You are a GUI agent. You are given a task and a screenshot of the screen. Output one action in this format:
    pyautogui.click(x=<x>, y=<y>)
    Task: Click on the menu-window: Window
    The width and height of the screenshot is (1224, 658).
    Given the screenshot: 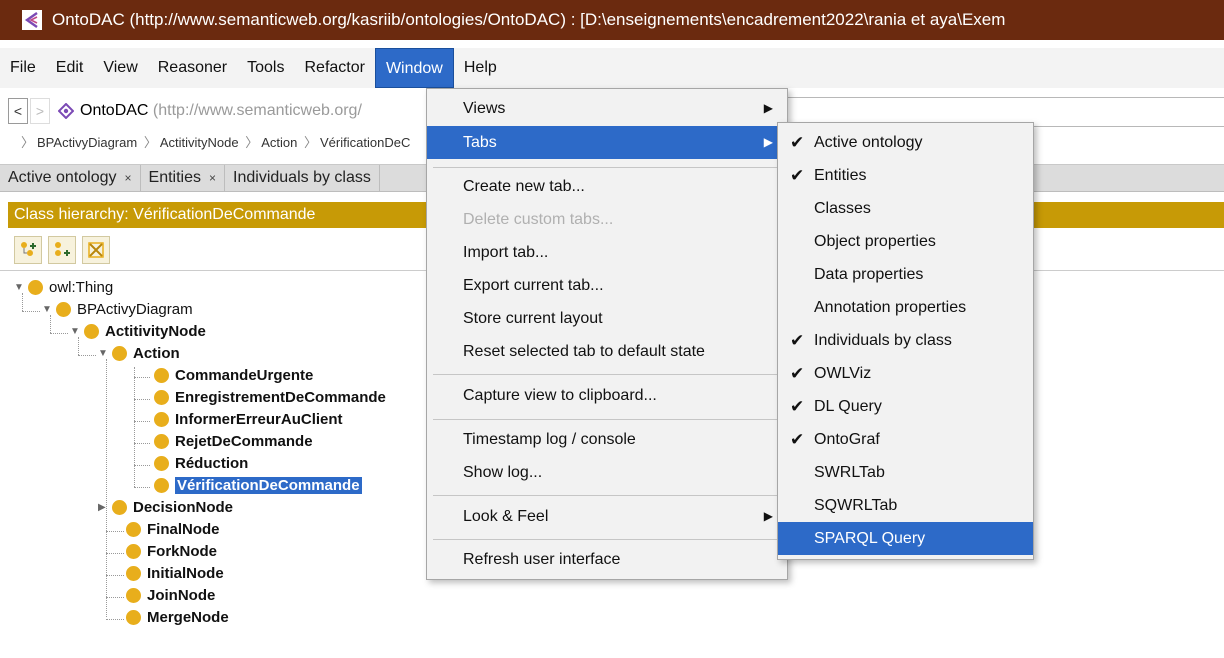 What is the action you would take?
    pyautogui.click(x=414, y=68)
    